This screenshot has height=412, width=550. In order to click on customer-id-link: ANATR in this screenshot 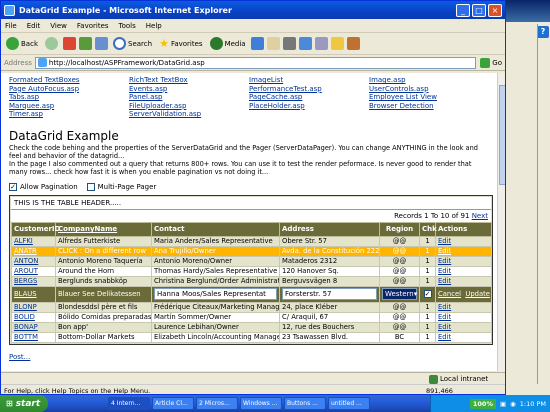, I will do `click(25, 251)`.